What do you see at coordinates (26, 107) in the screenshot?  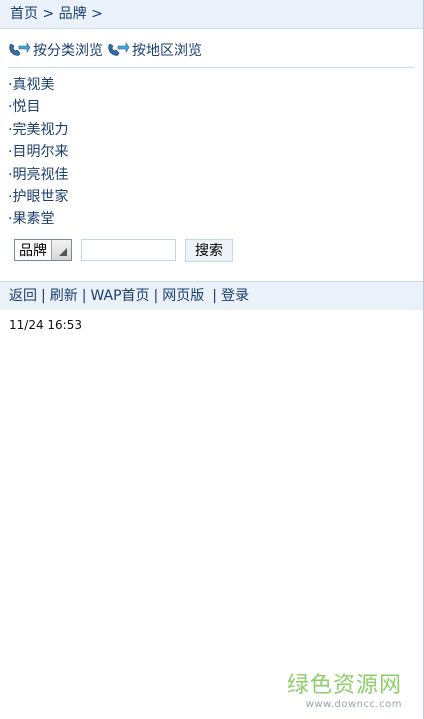 I see `brand-link: 悦目` at bounding box center [26, 107].